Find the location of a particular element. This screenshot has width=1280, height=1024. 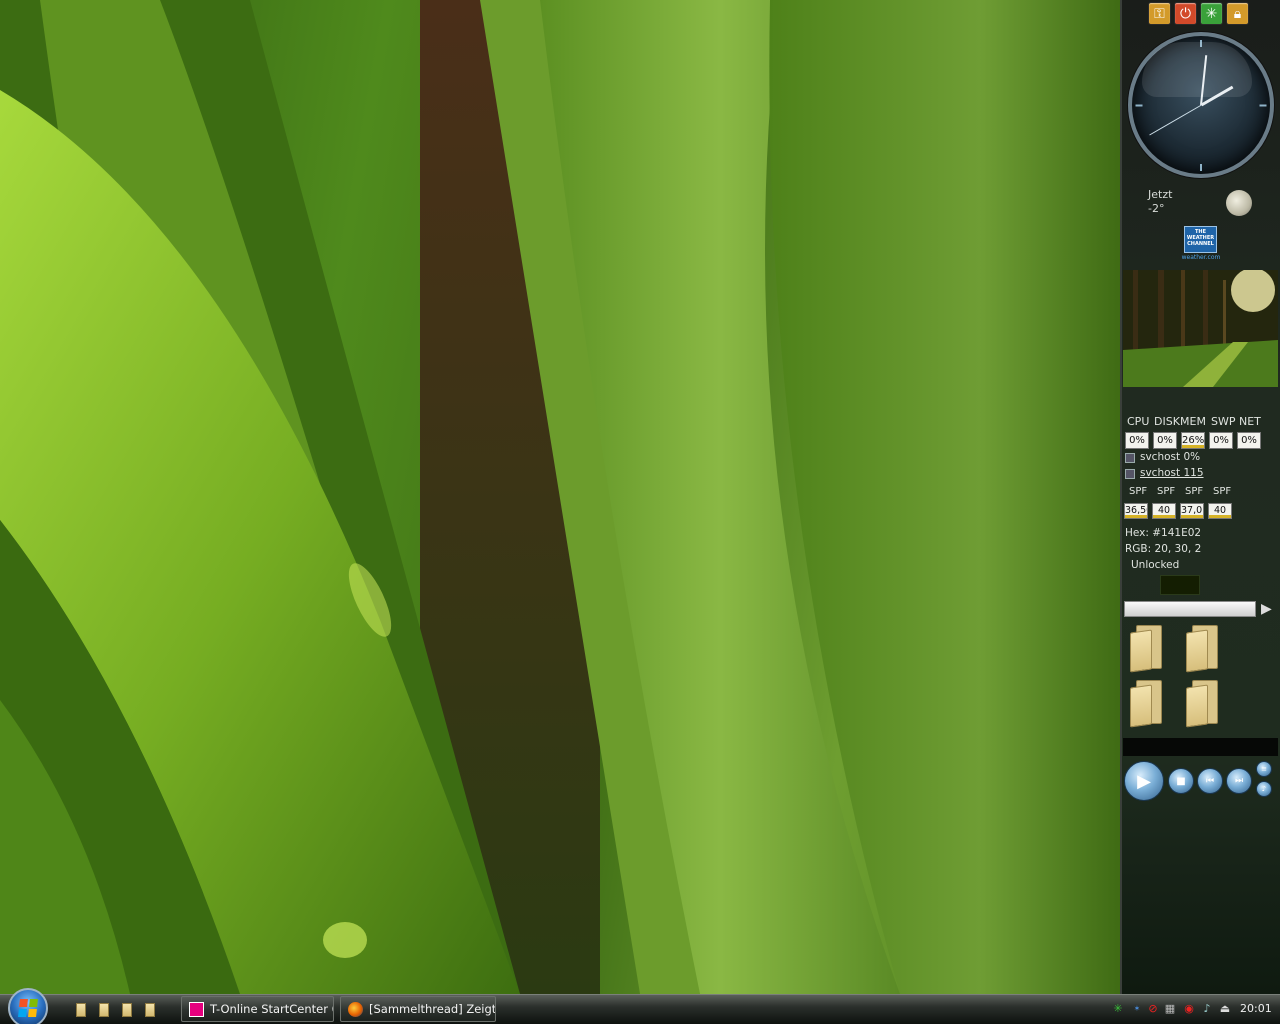

search-go-button: ▶ is located at coordinates (1268, 609).